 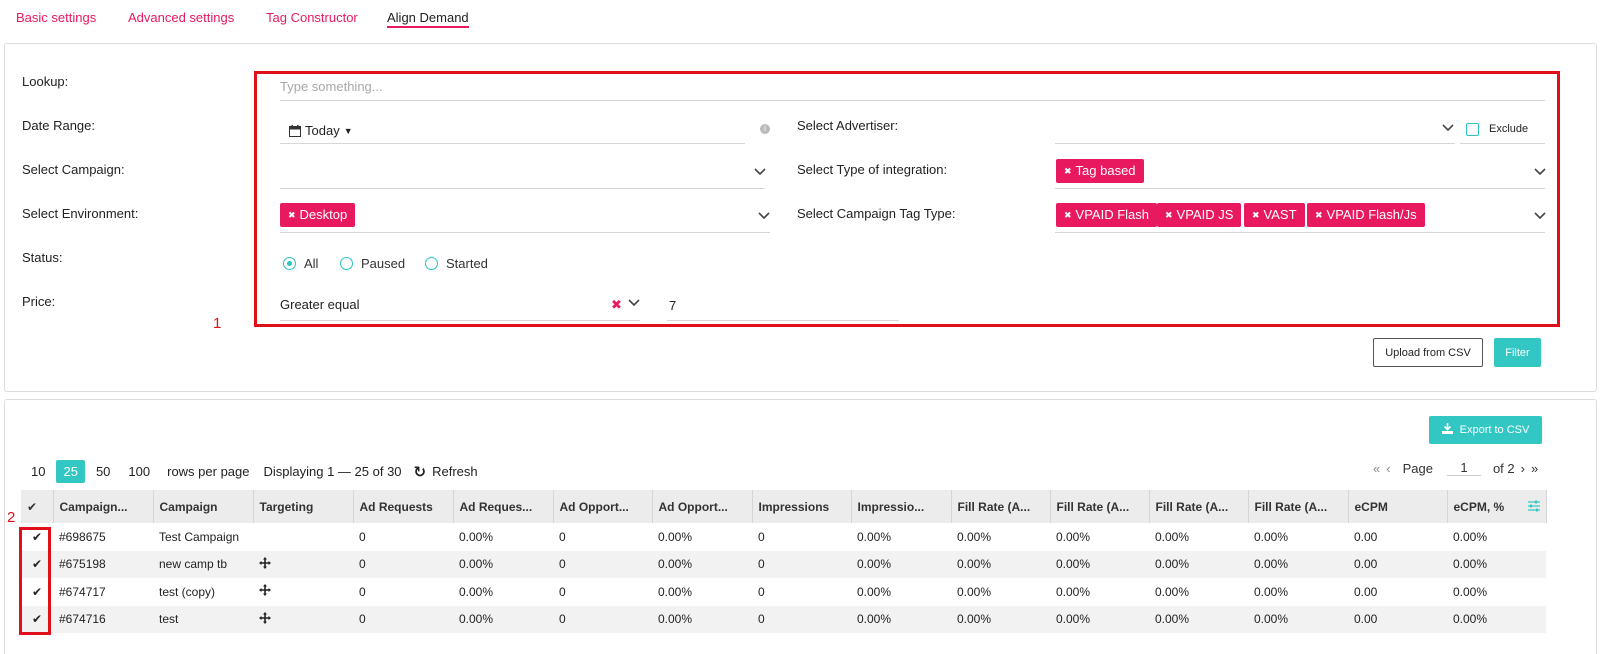 What do you see at coordinates (56, 17) in the screenshot?
I see `tab-basic-settings: Basic settings` at bounding box center [56, 17].